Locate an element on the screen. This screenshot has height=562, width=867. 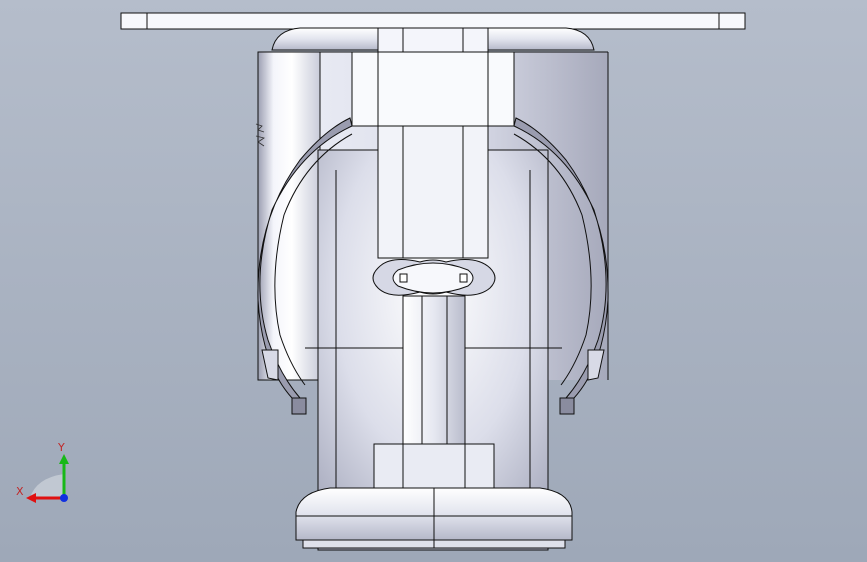
hex-nut-top is located at coordinates (433, 89).